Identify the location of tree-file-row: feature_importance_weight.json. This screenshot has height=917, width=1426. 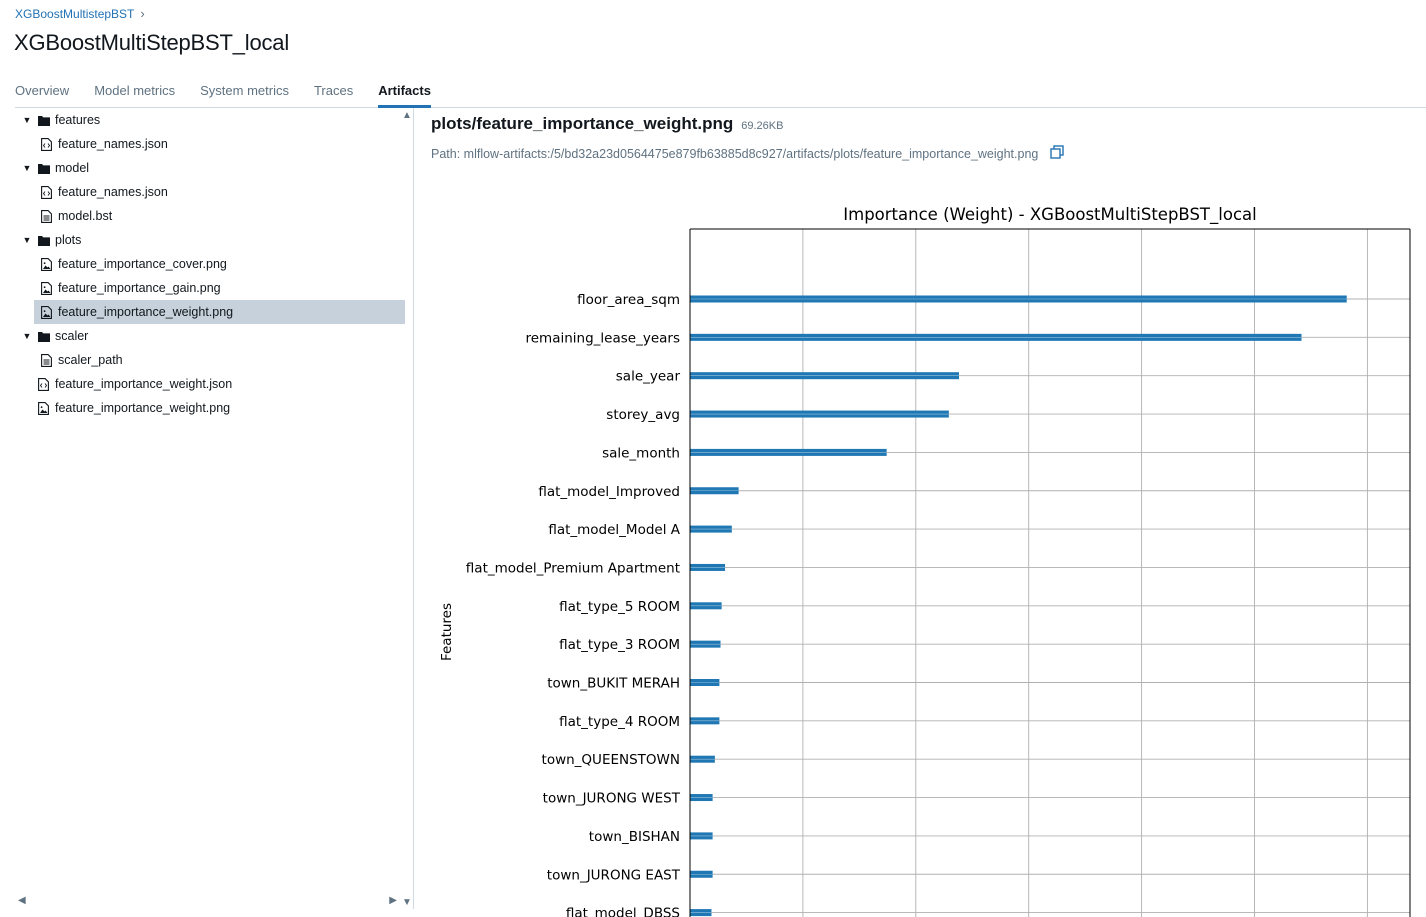
(210, 384).